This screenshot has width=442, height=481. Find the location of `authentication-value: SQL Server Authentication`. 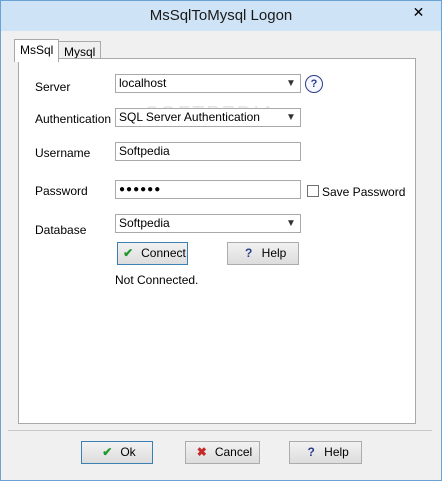

authentication-value: SQL Server Authentication is located at coordinates (189, 117).